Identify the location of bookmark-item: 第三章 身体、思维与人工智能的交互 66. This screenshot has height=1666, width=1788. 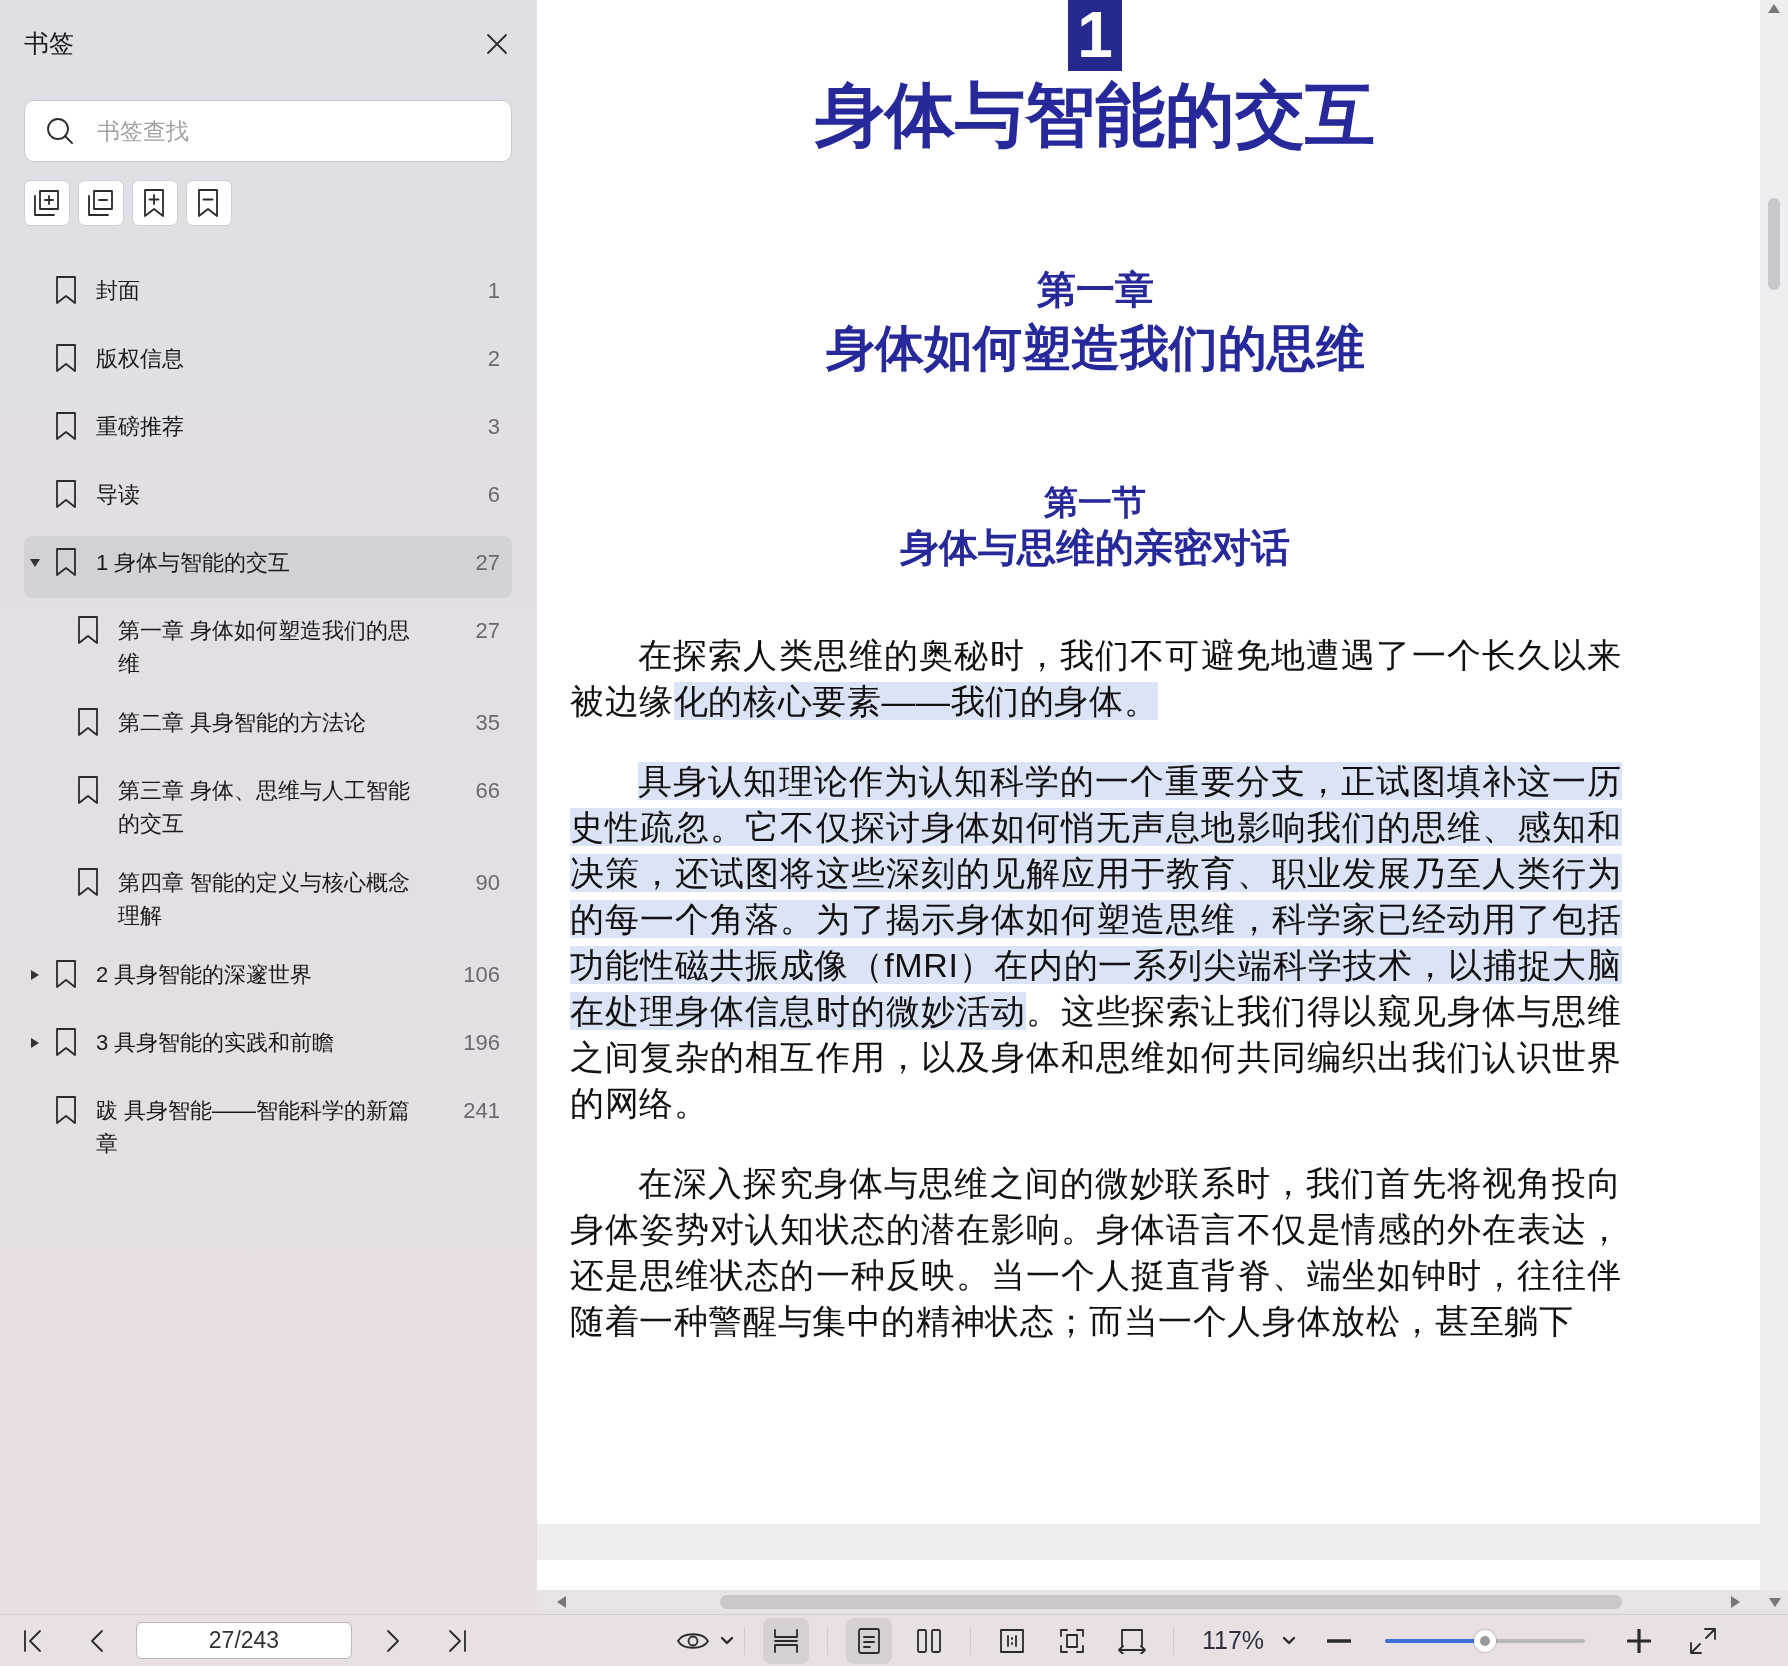
(268, 807).